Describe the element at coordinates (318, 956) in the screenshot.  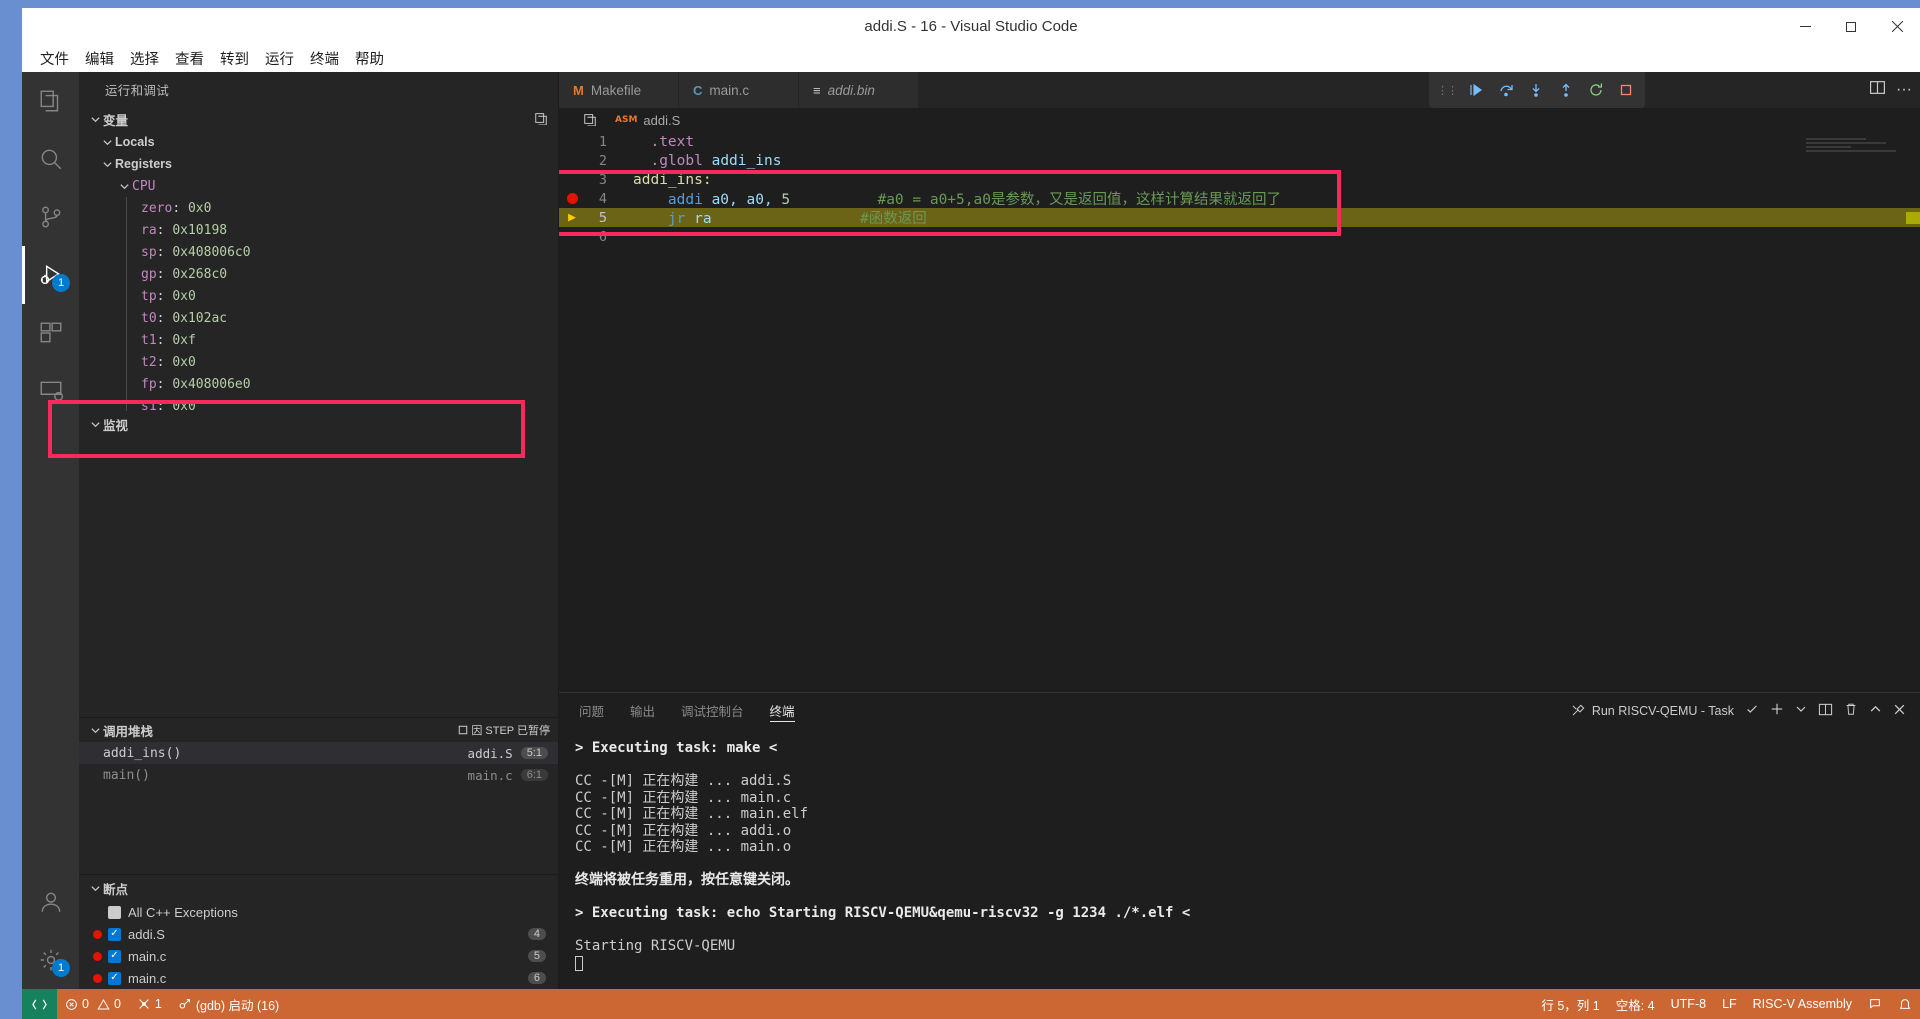
I see `breakpoint-row: ✓ main.c 5` at that location.